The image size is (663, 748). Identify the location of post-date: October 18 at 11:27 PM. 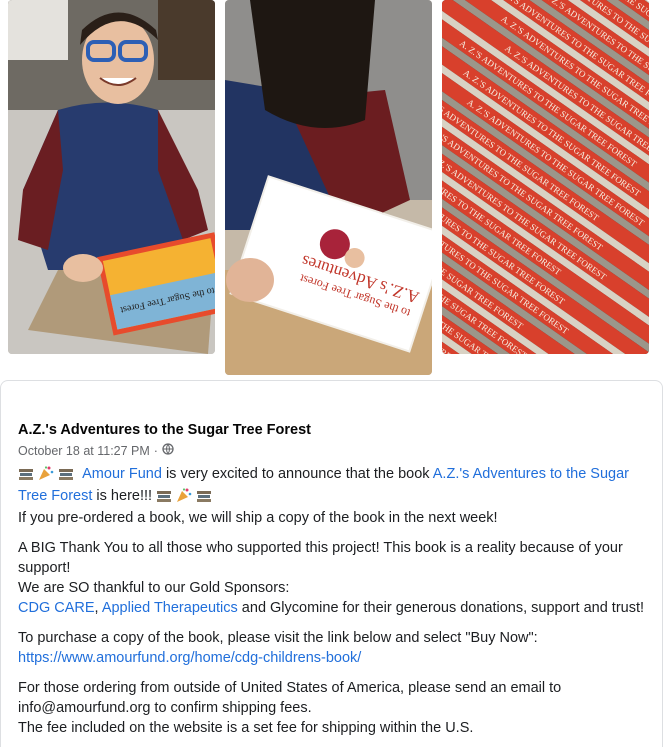
(84, 451).